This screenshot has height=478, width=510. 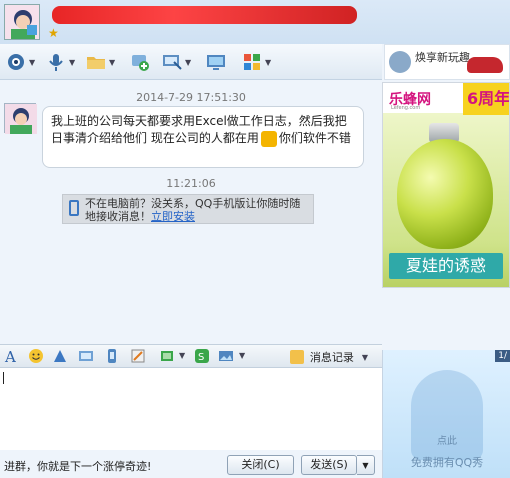 I want to click on text-cursor, so click(x=3, y=378).